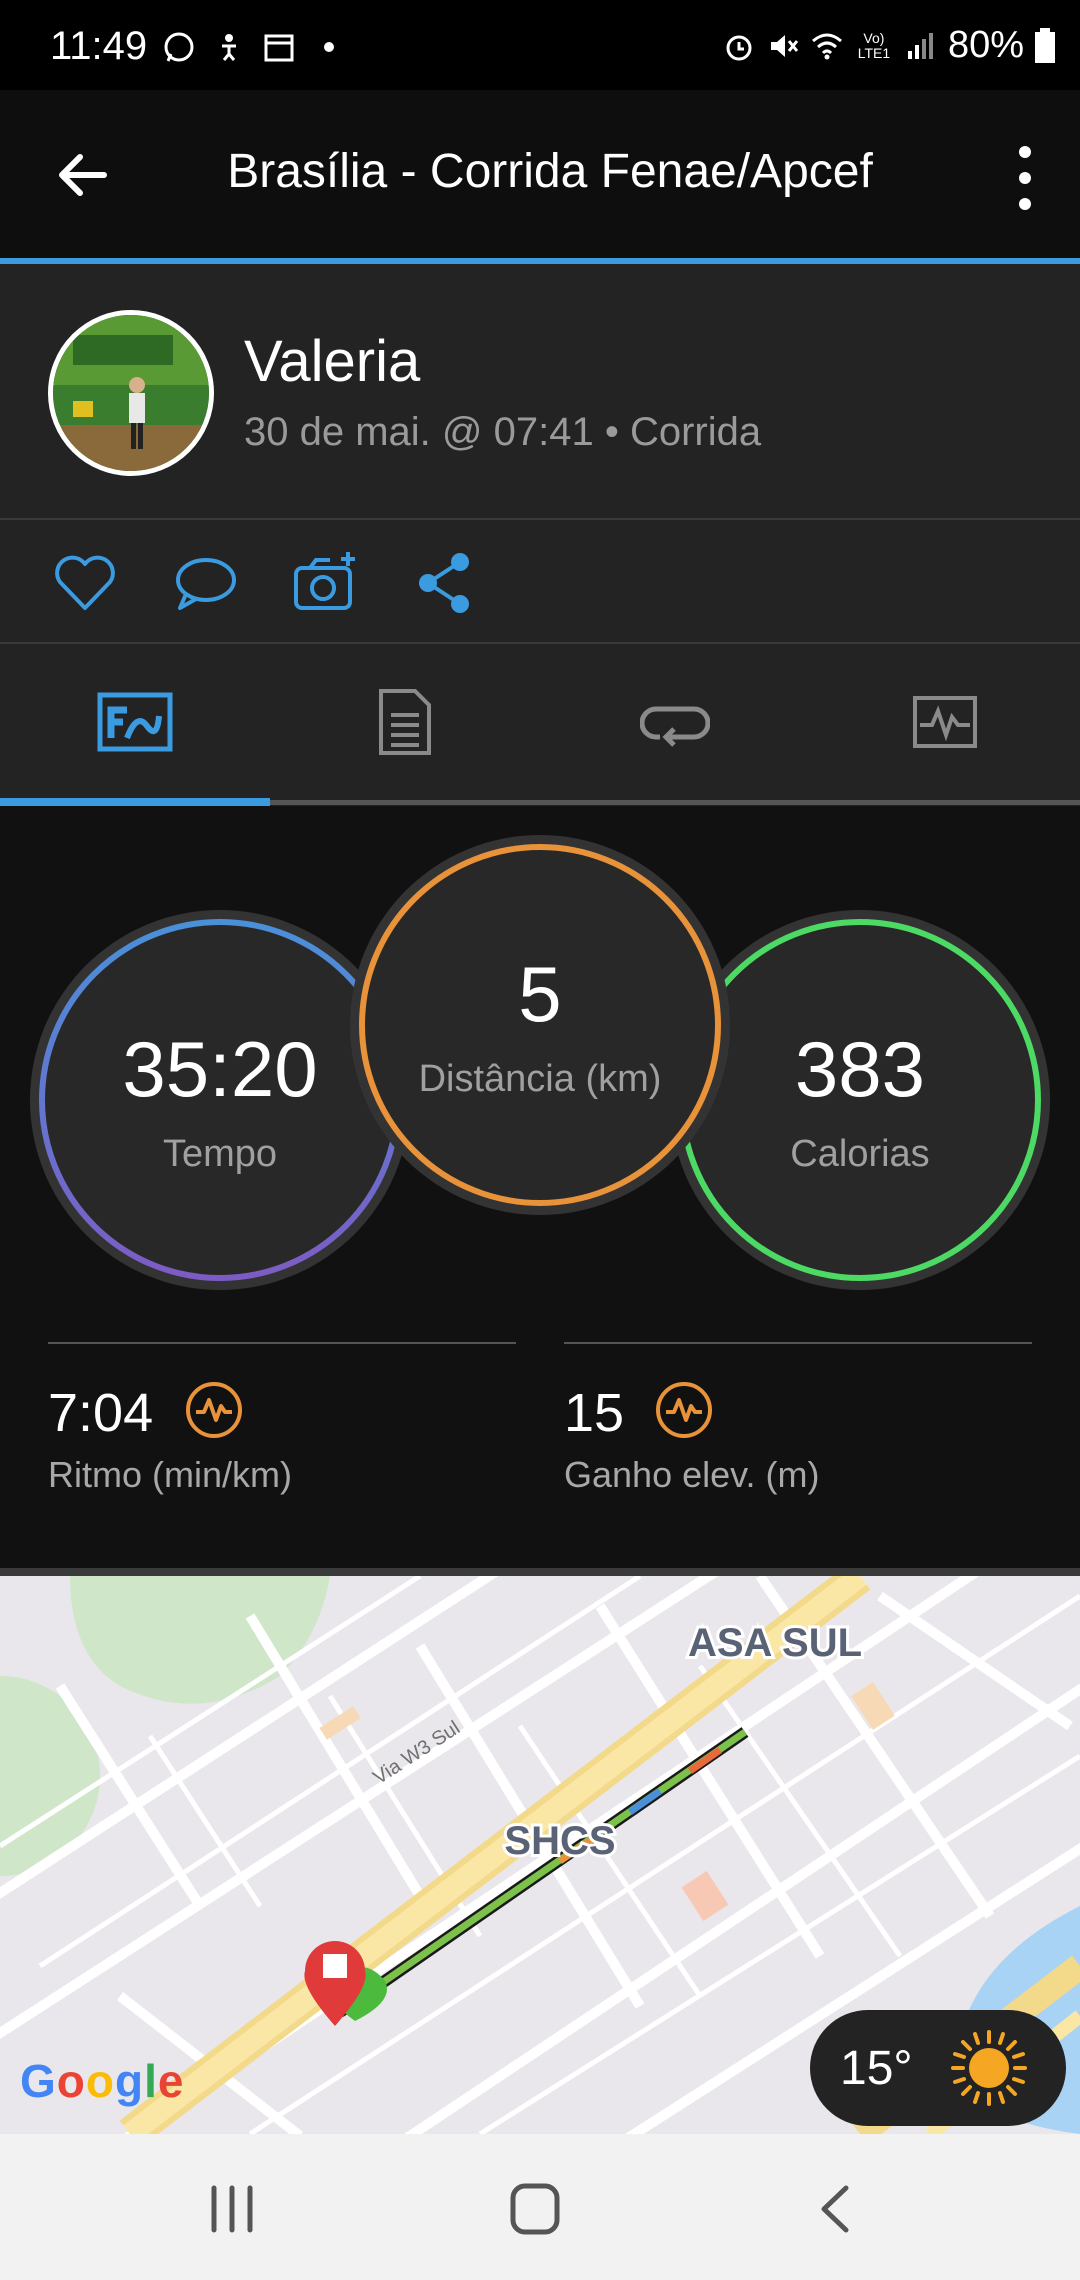  Describe the element at coordinates (130, 2081) in the screenshot. I see `google-letter: g` at that location.